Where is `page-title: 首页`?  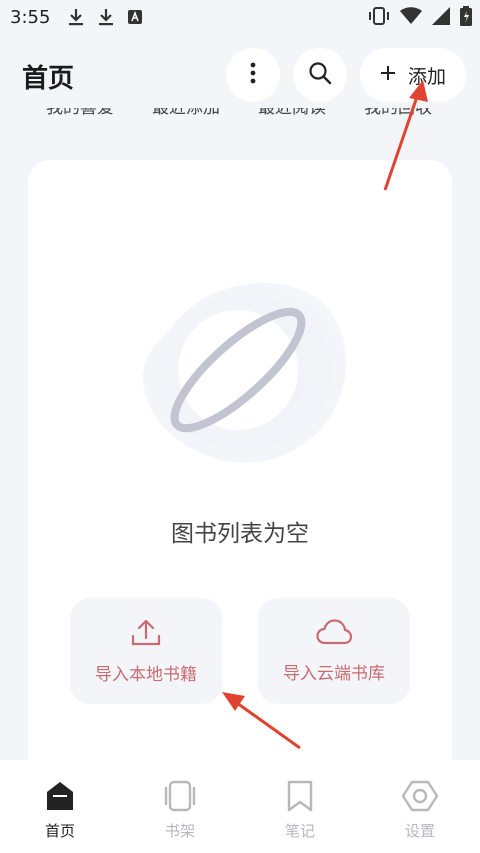
page-title: 首页 is located at coordinates (48, 79).